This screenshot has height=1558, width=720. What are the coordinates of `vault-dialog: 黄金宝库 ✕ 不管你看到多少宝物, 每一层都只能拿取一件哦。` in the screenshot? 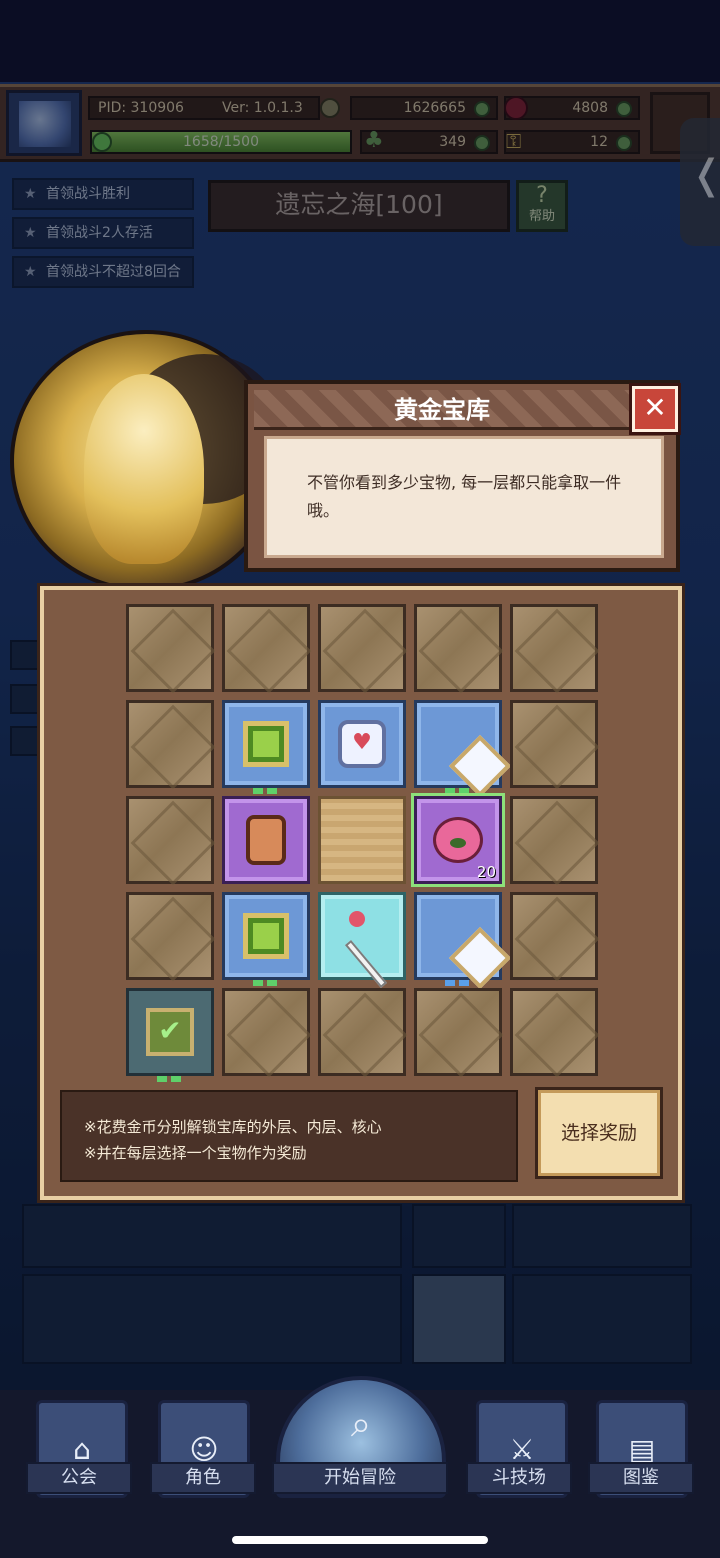 It's located at (462, 476).